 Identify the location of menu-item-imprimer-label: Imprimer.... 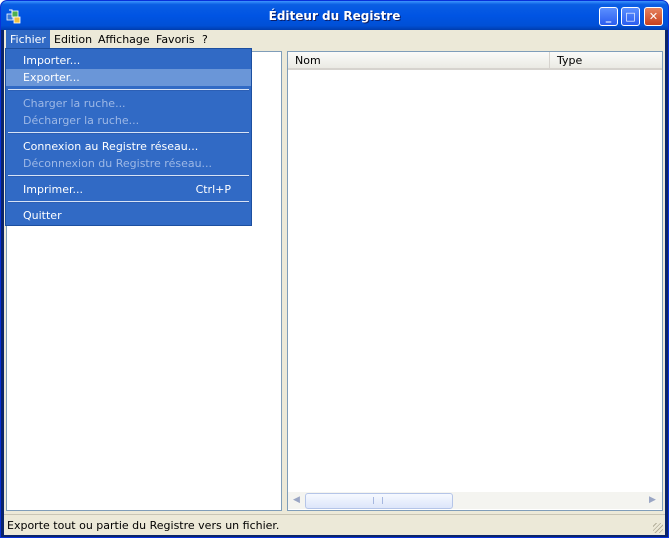
(53, 189).